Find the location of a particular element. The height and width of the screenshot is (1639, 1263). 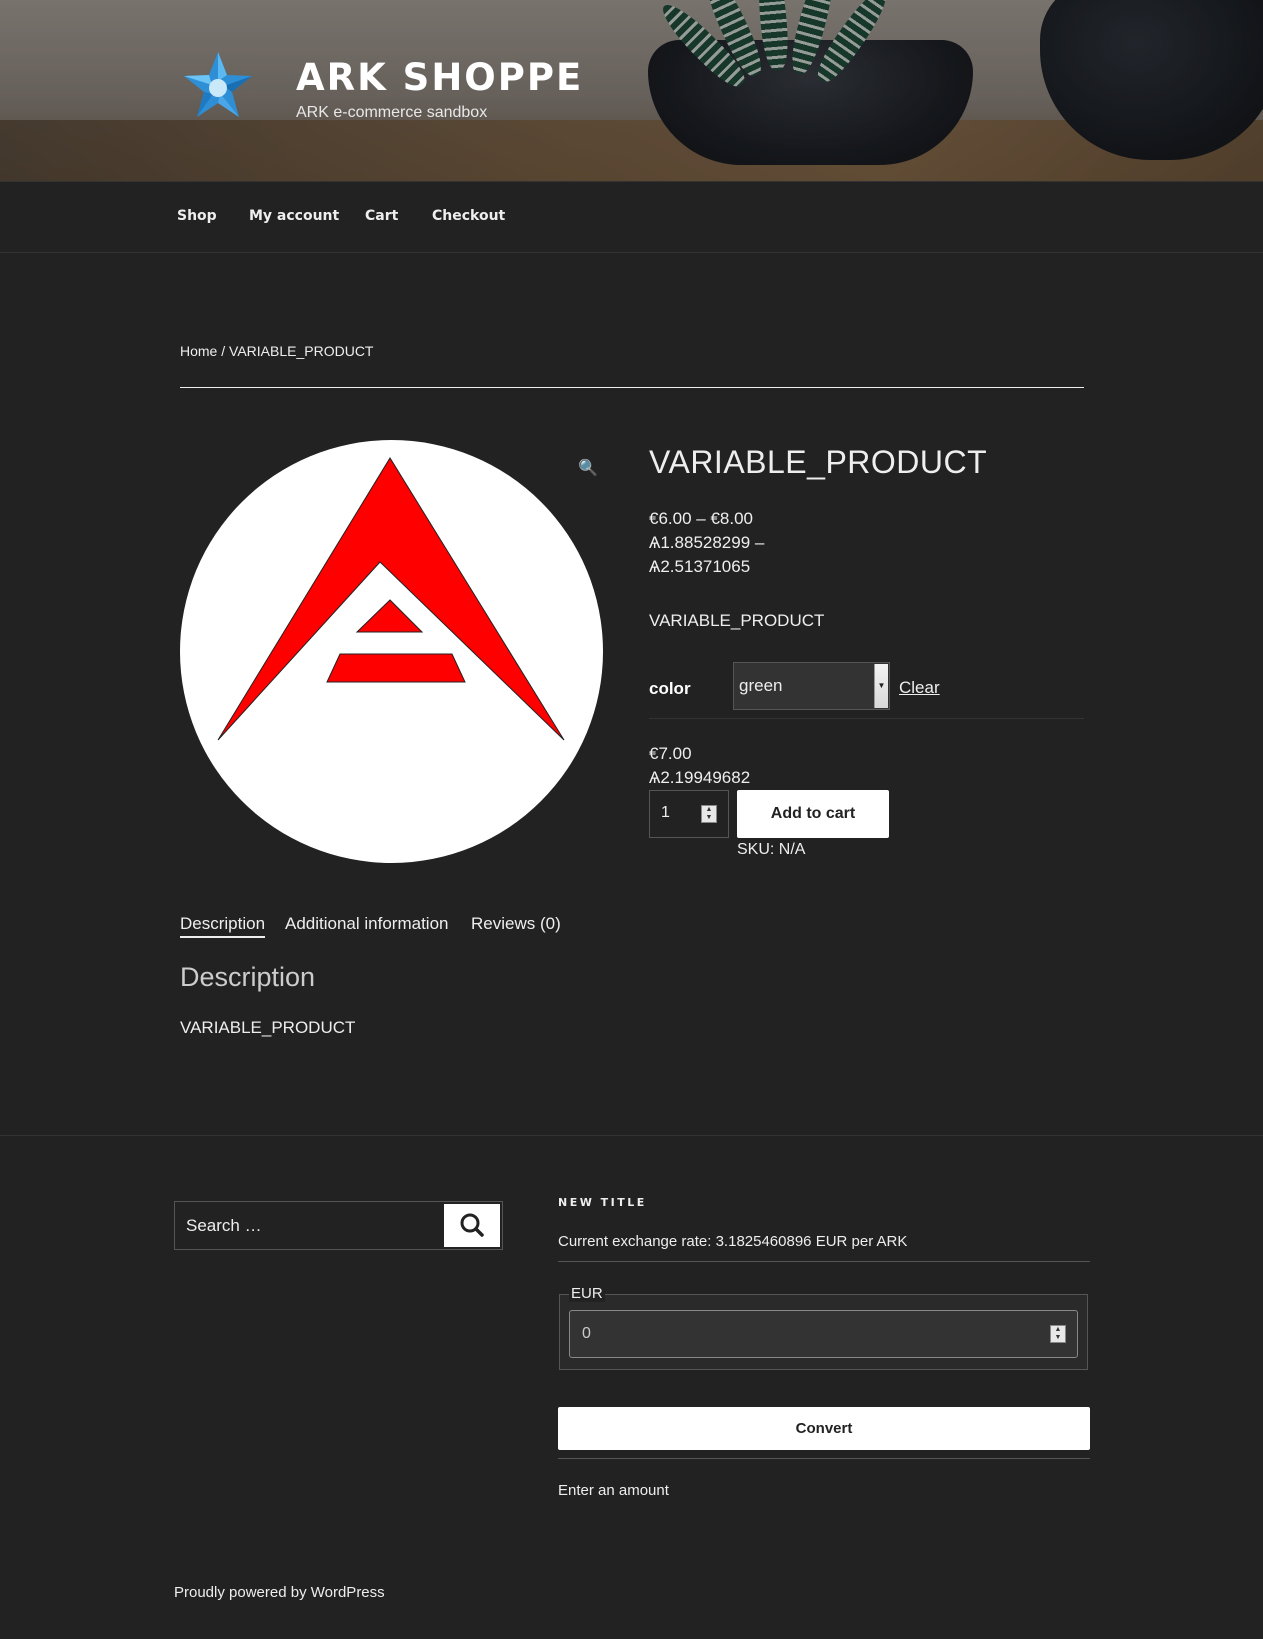

variation-row: color green ▼ Clear is located at coordinates (866, 690).